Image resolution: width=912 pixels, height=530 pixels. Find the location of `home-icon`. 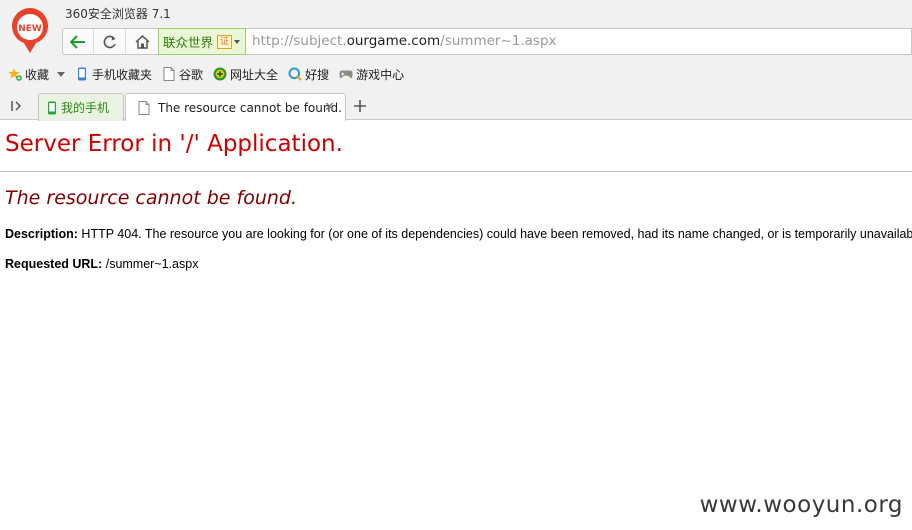

home-icon is located at coordinates (142, 41).